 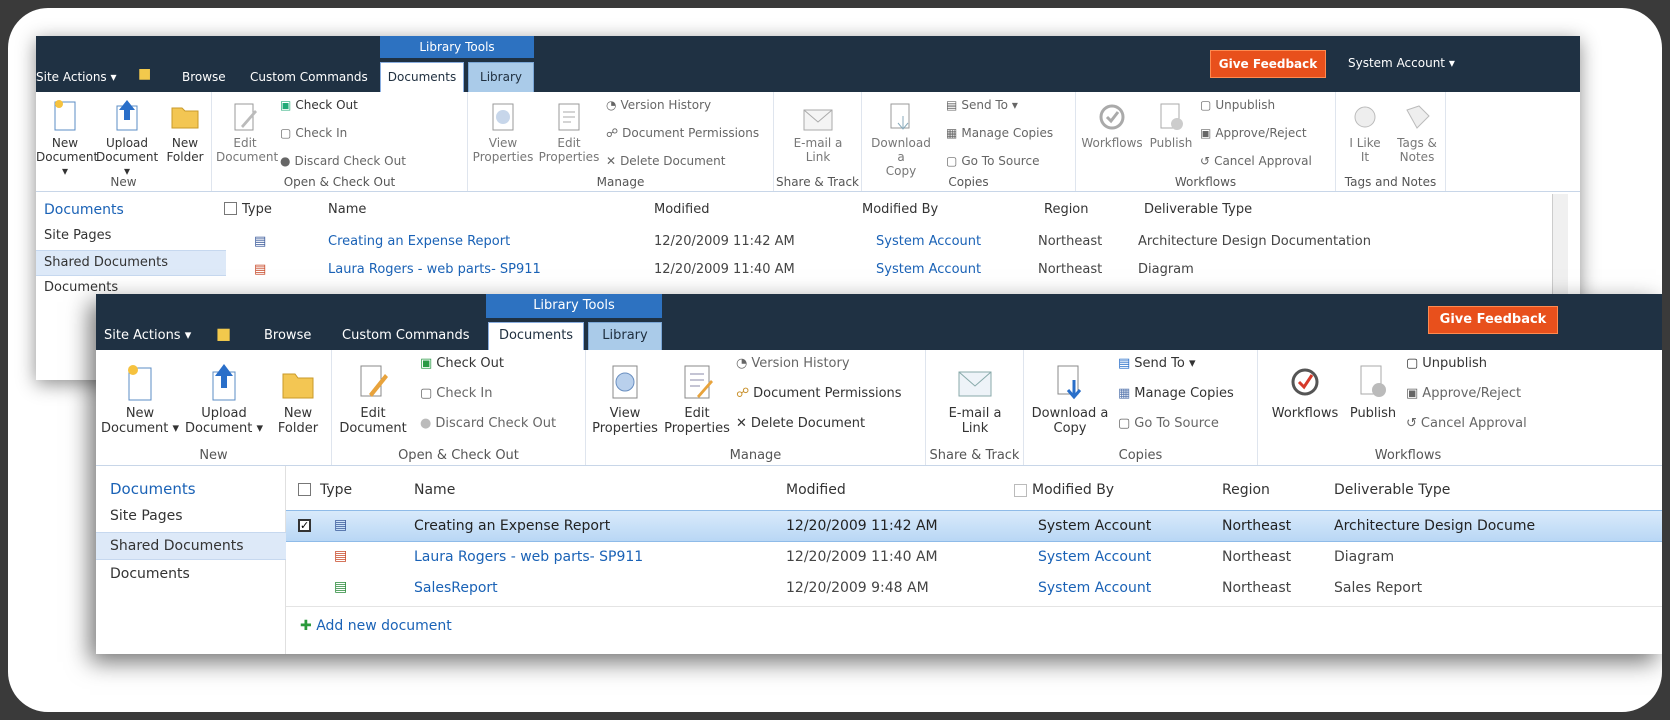 What do you see at coordinates (612, 133) in the screenshot?
I see `permissions-icon: ☍` at bounding box center [612, 133].